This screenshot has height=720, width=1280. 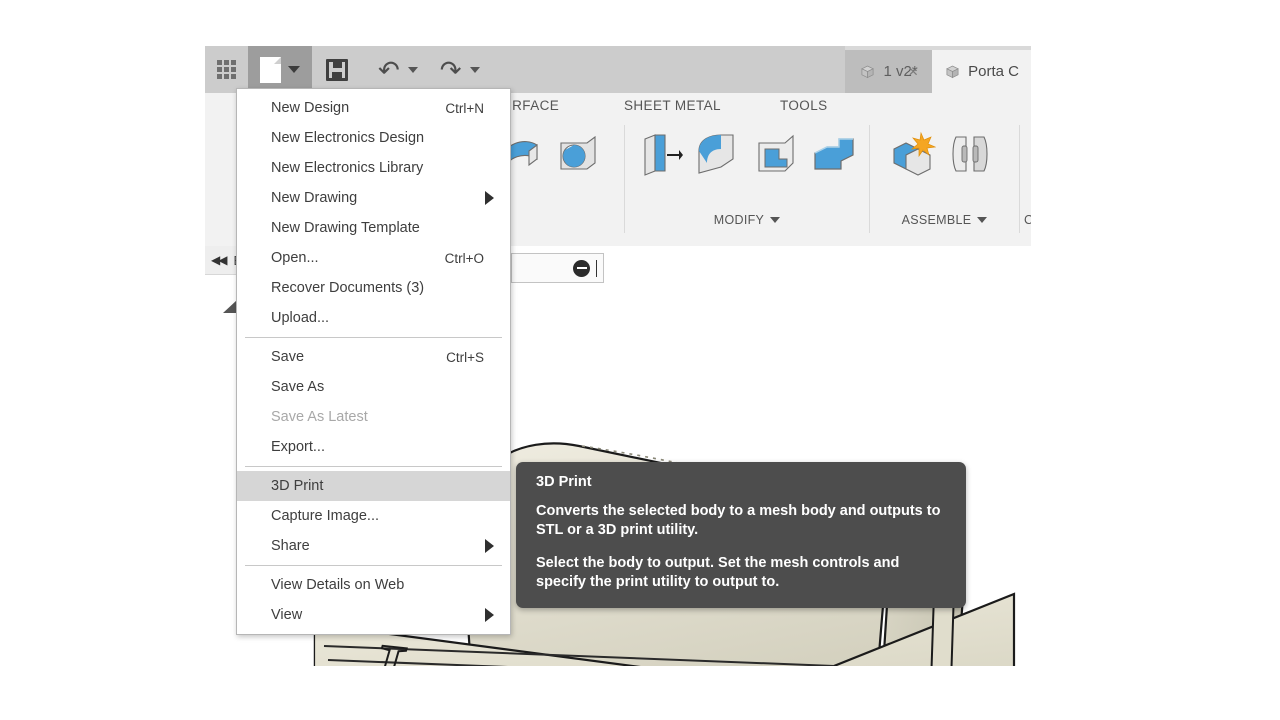 I want to click on menu-item-label: View, so click(x=287, y=615).